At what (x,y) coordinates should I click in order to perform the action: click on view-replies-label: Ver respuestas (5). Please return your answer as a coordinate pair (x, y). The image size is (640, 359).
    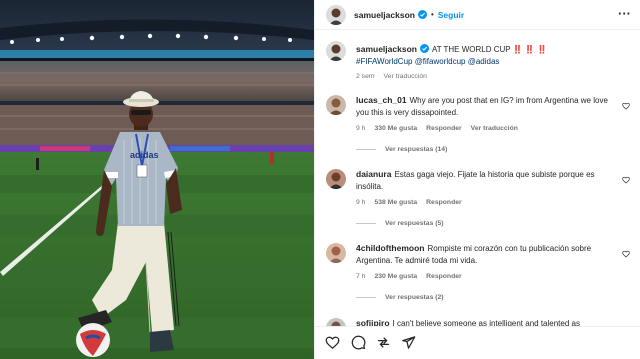
    Looking at the image, I should click on (414, 223).